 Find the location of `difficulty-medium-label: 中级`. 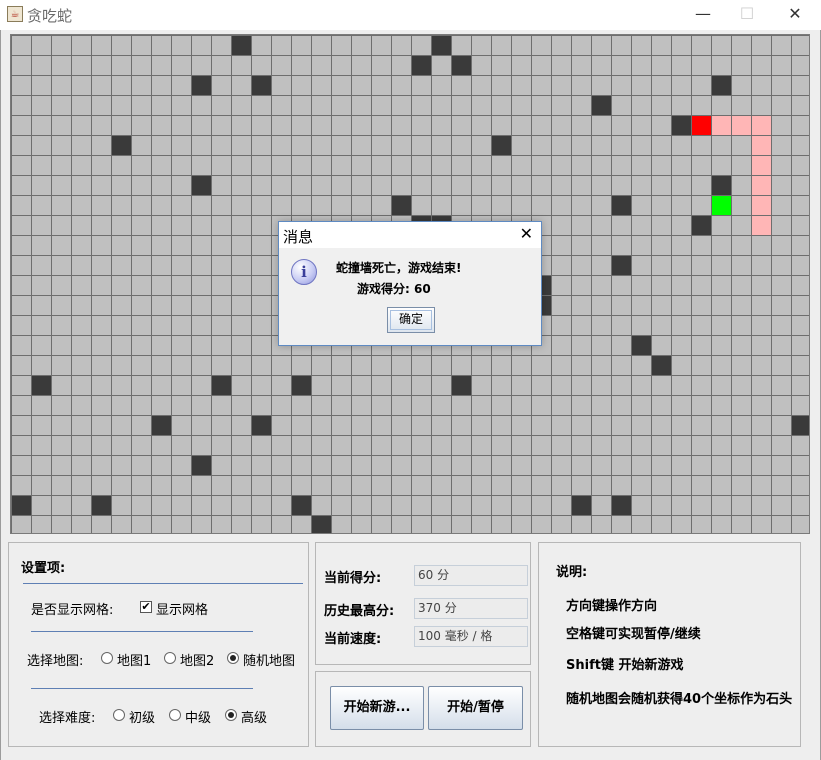

difficulty-medium-label: 中级 is located at coordinates (198, 716).